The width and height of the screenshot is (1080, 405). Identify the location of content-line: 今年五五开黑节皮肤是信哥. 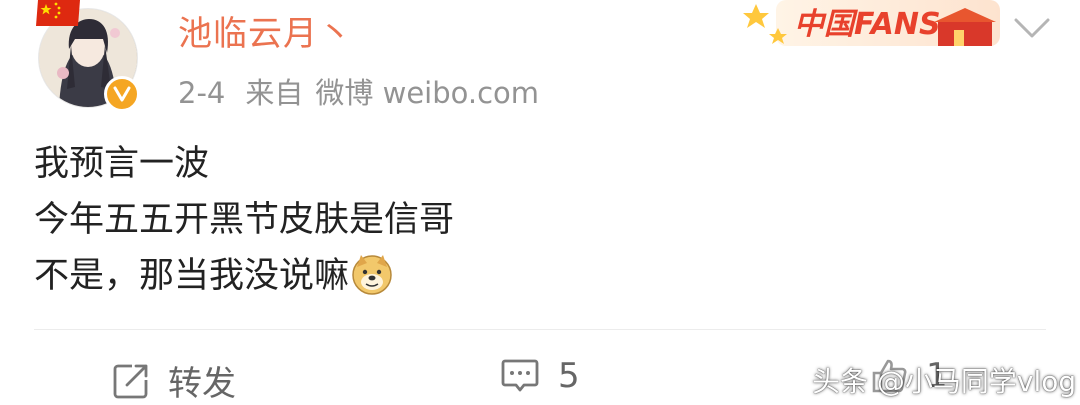
(244, 220).